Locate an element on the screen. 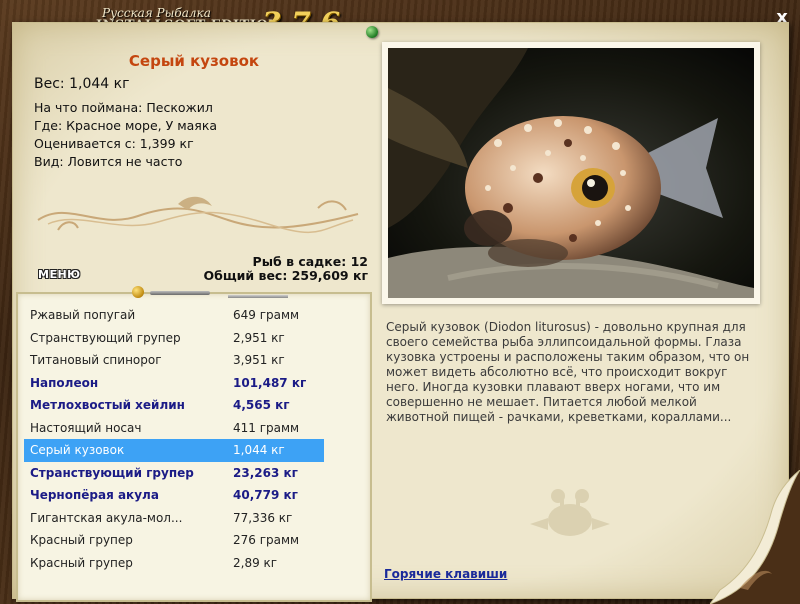 The image size is (800, 604). catch-row: Настоящий носач 411 грамм is located at coordinates (174, 428).